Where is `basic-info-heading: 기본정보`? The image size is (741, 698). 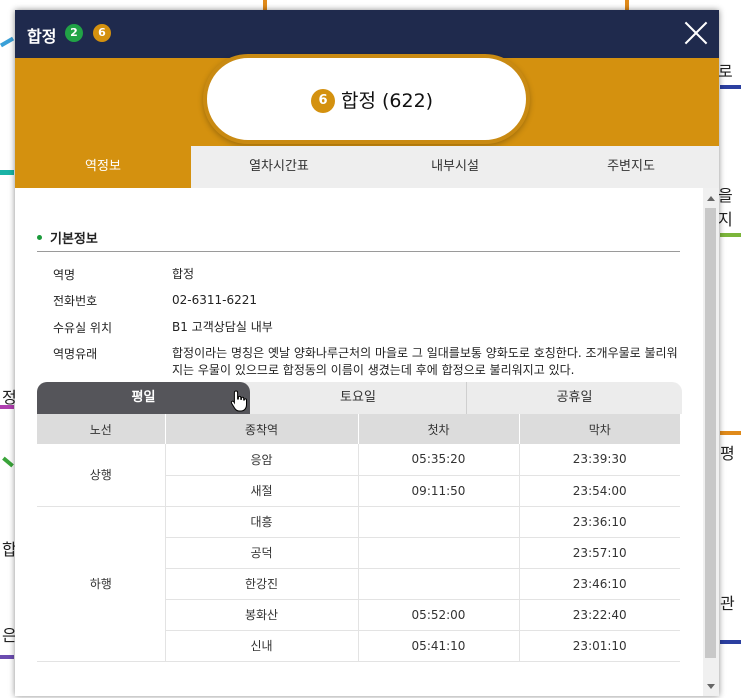
basic-info-heading: 기본정보 is located at coordinates (358, 240).